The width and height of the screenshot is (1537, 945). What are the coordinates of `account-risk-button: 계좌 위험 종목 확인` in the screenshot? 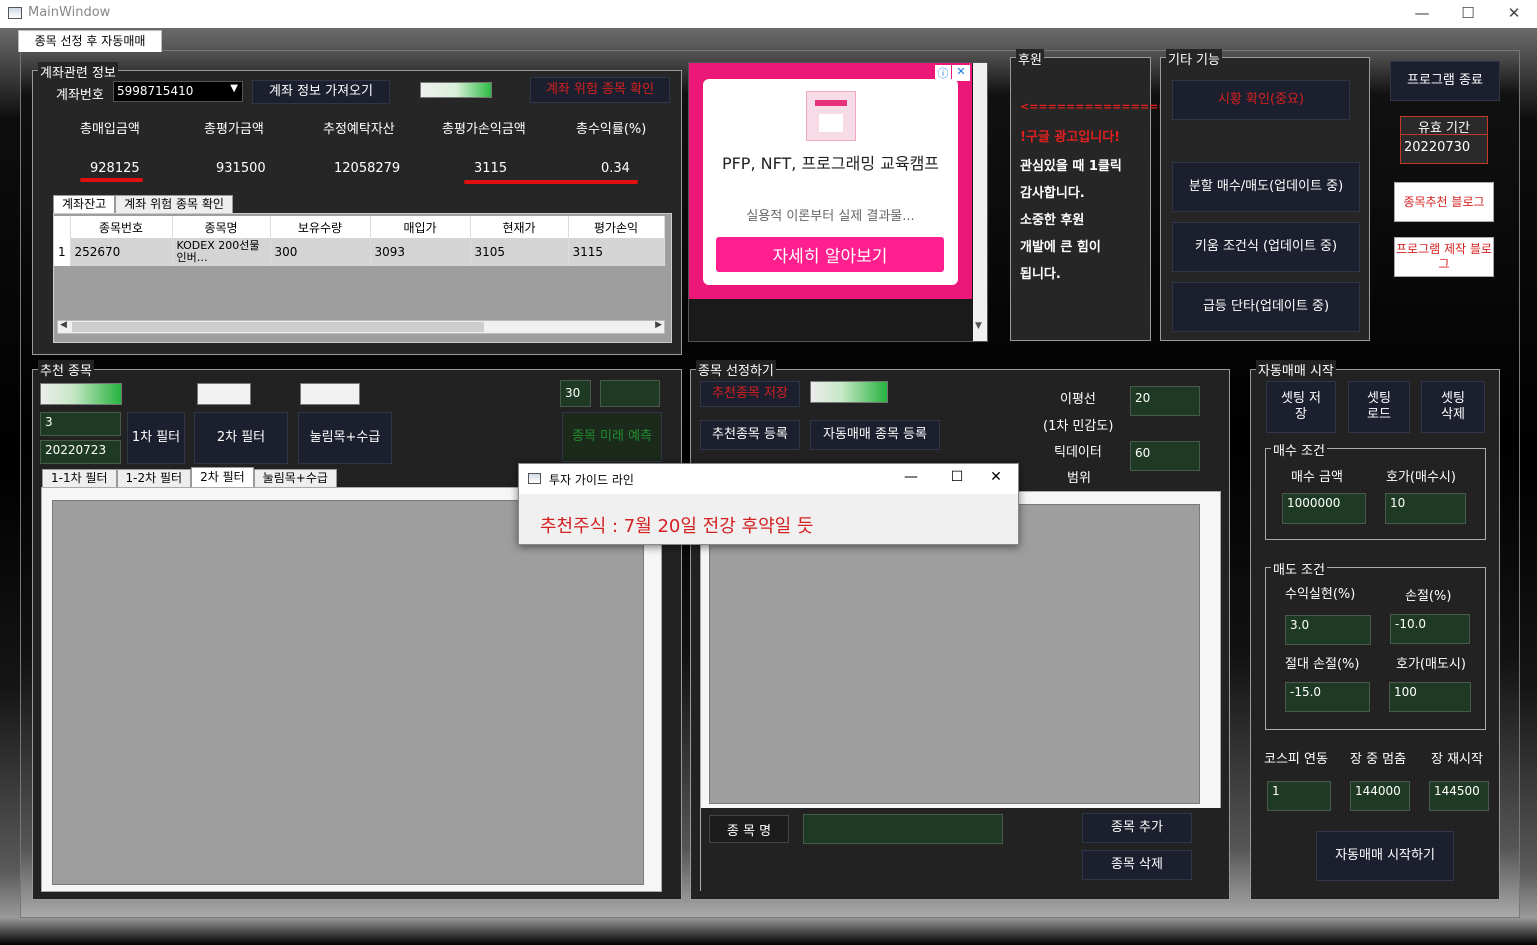 It's located at (600, 90).